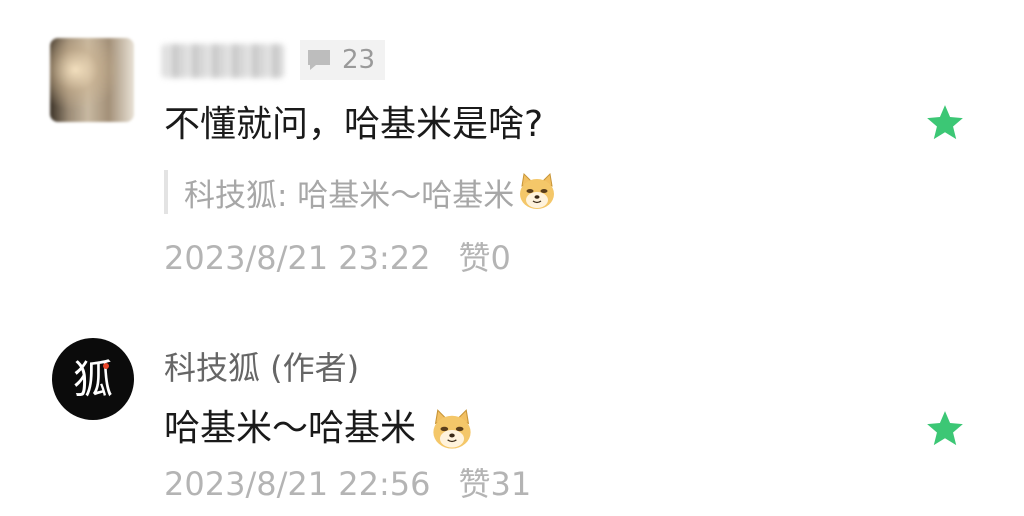 Image resolution: width=1024 pixels, height=516 pixels. What do you see at coordinates (494, 484) in the screenshot?
I see `like-count: 赞31` at bounding box center [494, 484].